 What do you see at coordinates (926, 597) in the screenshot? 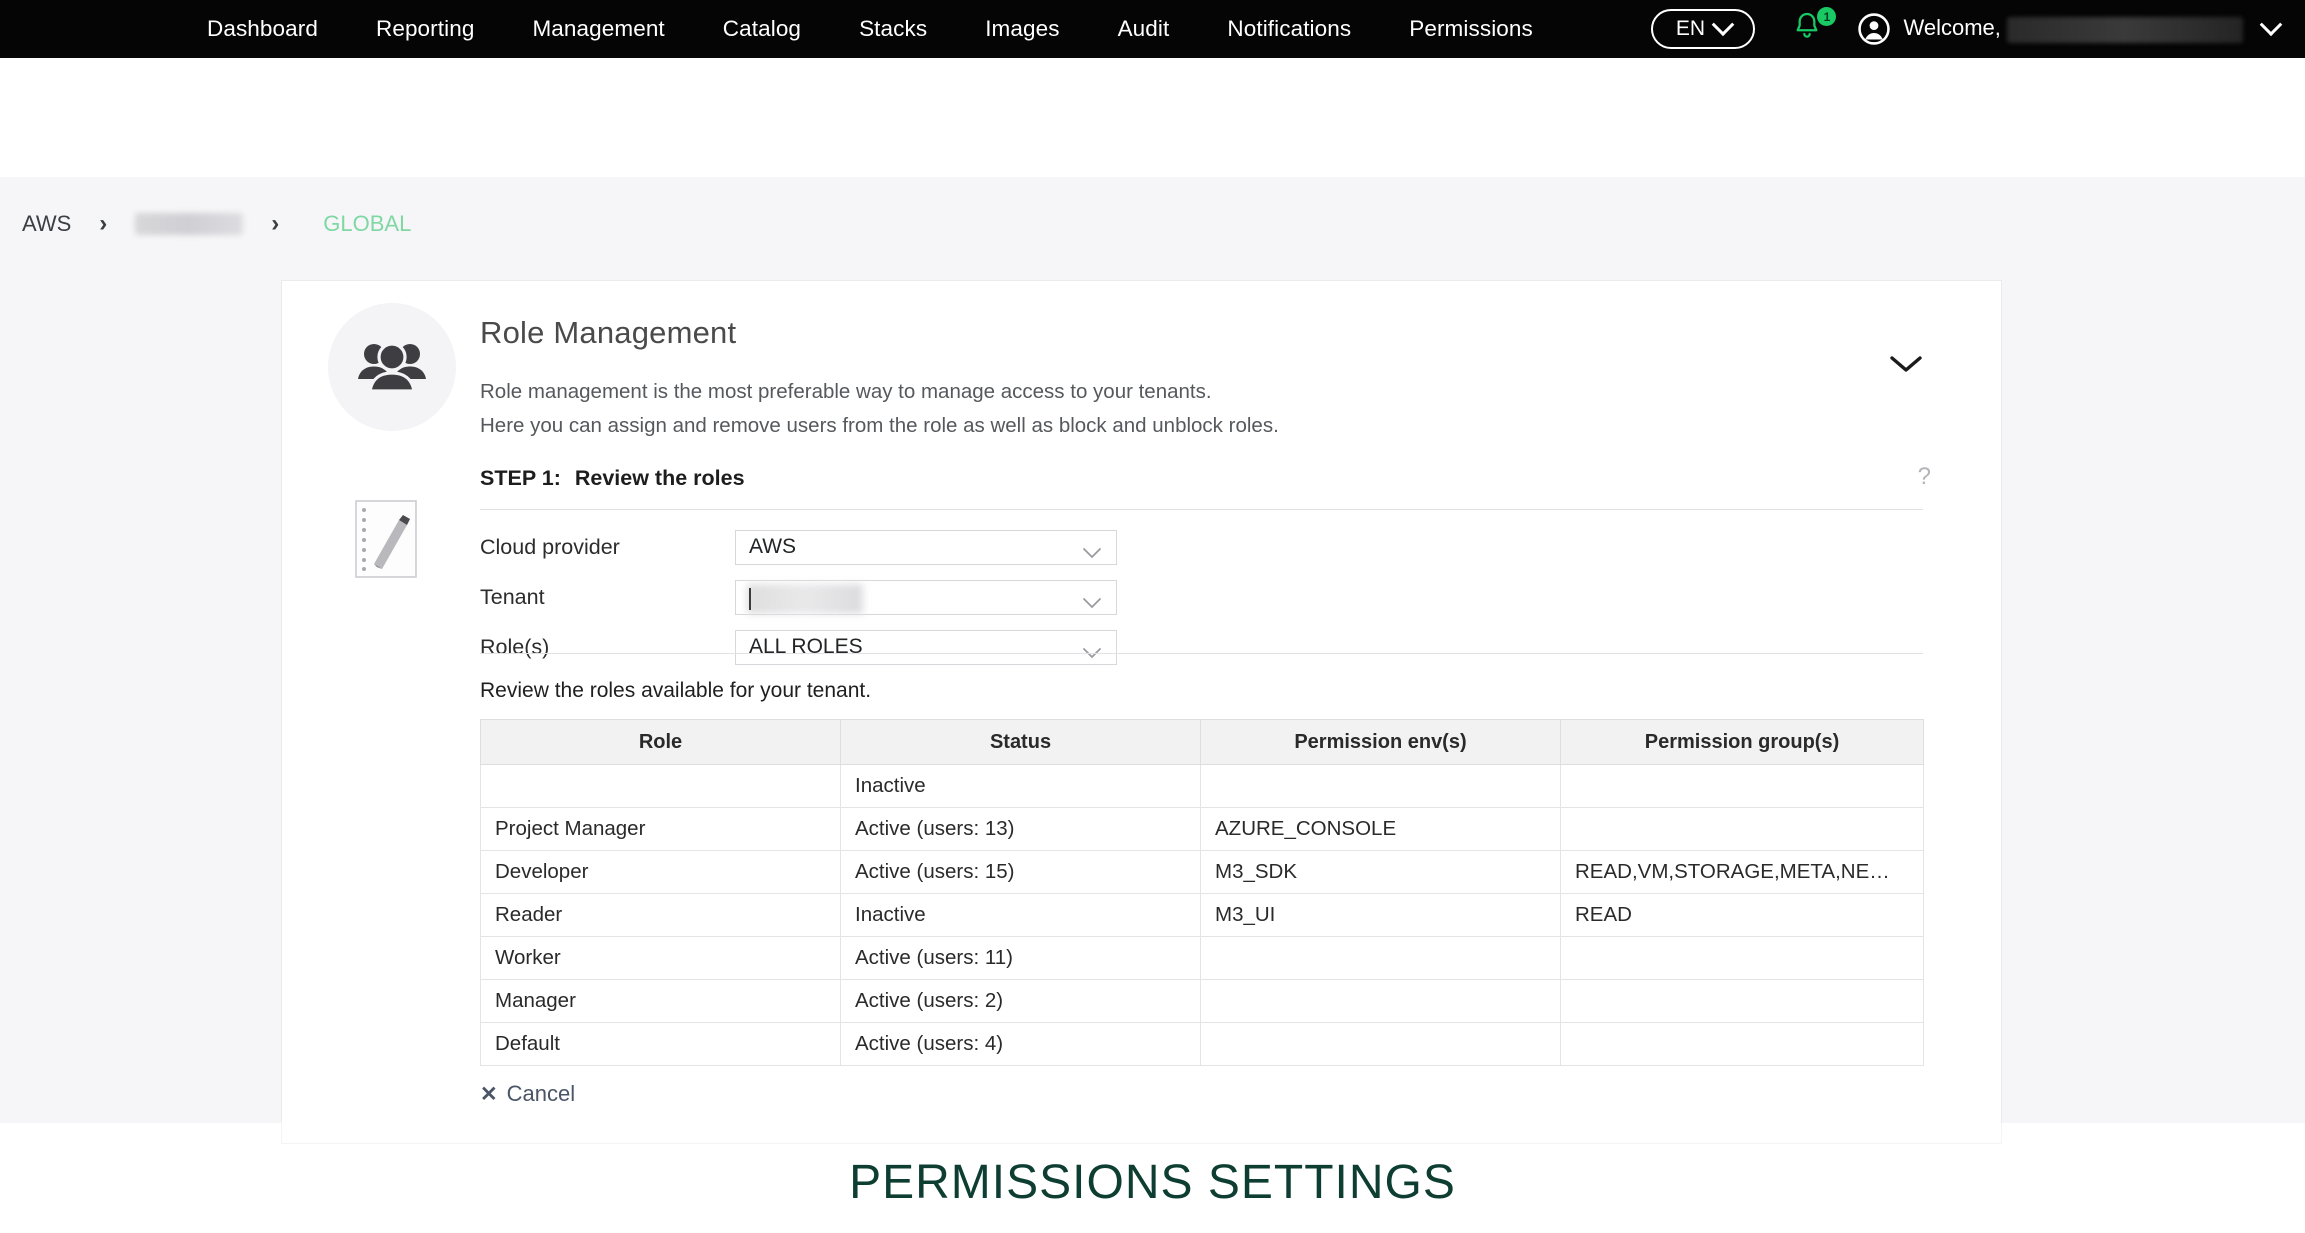
I see `tenant-select` at bounding box center [926, 597].